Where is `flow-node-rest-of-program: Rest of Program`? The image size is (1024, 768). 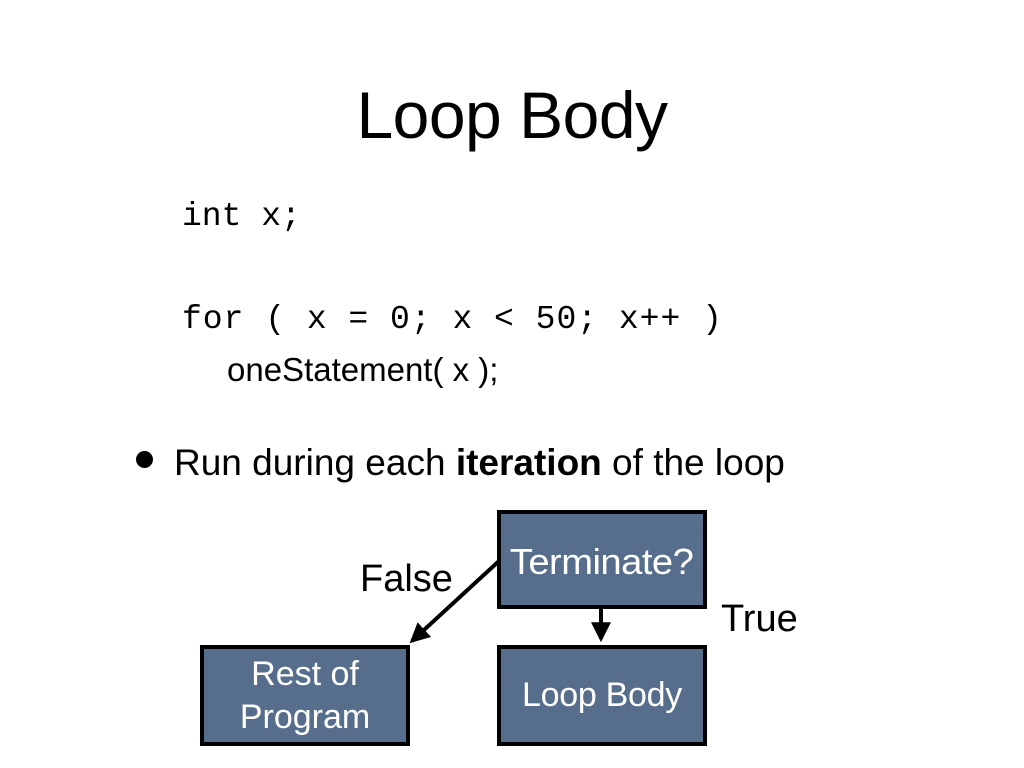 flow-node-rest-of-program: Rest of Program is located at coordinates (305, 695).